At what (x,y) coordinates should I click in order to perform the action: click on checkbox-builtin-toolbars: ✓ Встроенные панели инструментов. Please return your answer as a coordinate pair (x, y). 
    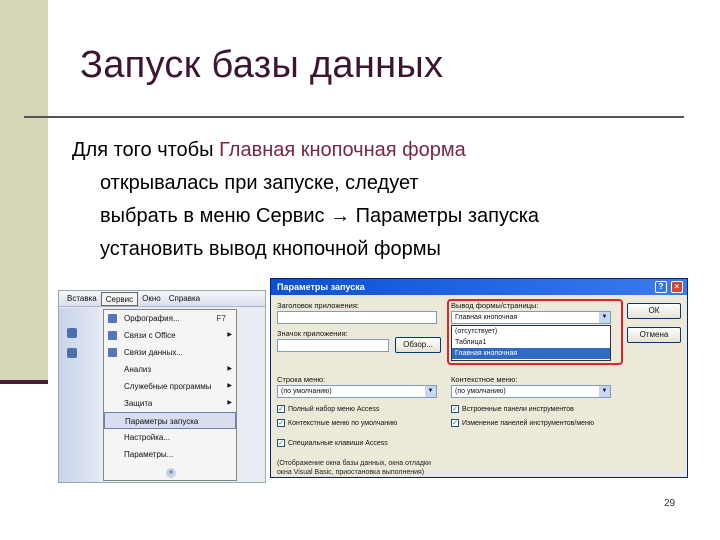
    Looking at the image, I should click on (512, 409).